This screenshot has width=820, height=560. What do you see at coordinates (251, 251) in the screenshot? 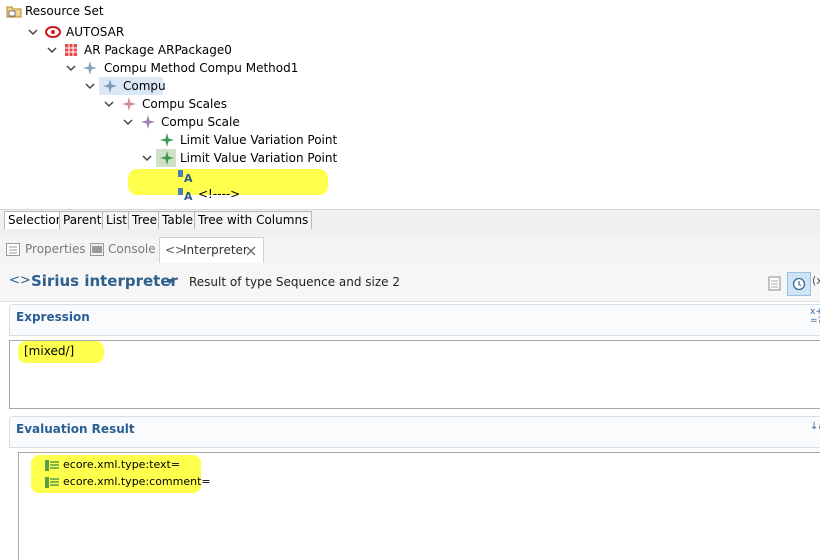
I see `close-icon` at bounding box center [251, 251].